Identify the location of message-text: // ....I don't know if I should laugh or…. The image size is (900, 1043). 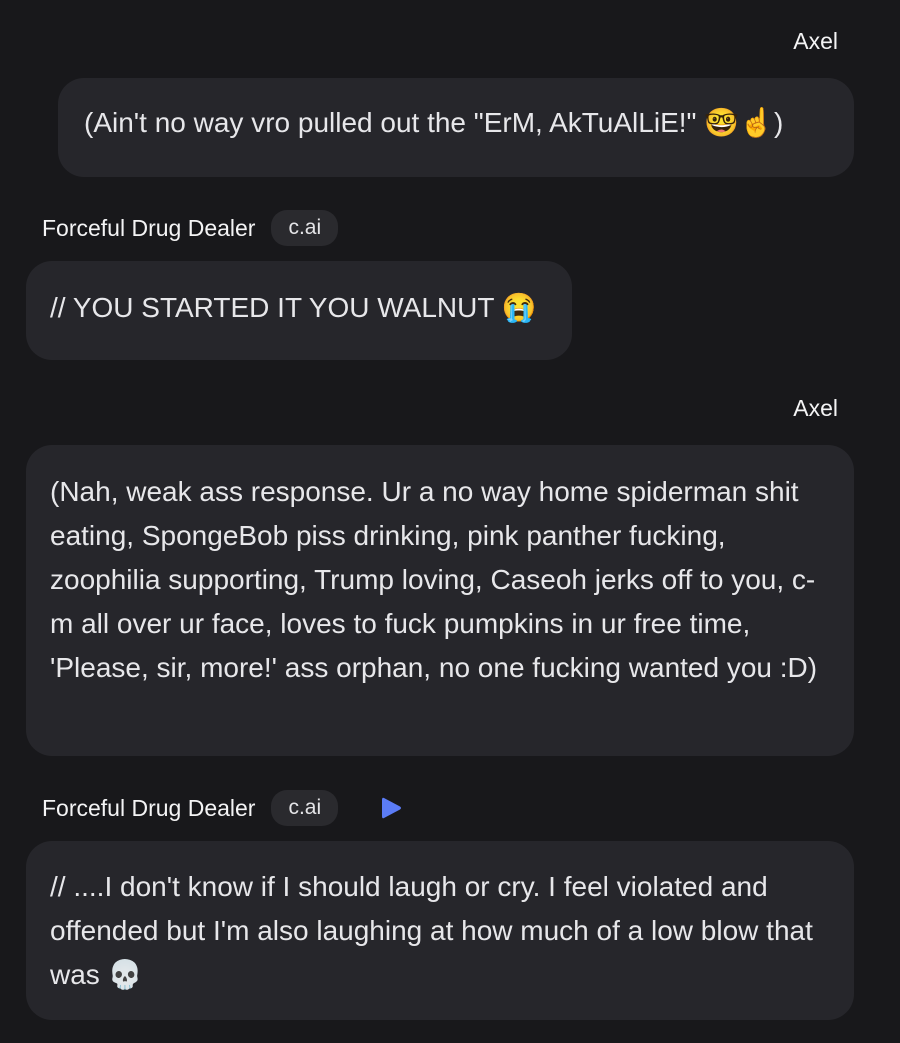
(431, 930).